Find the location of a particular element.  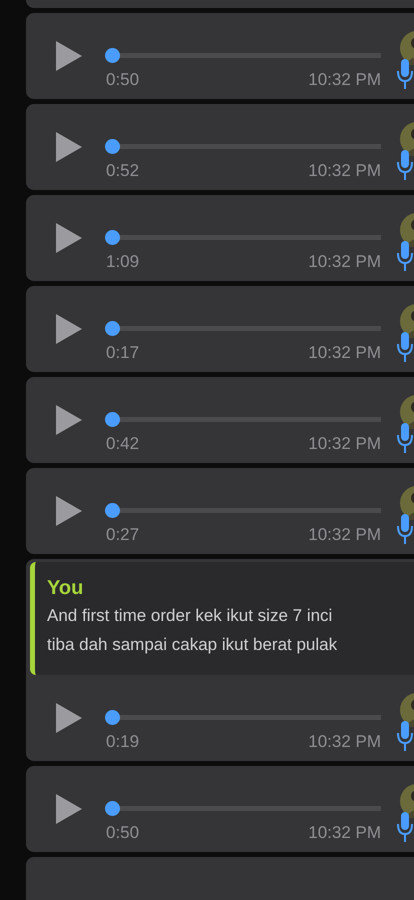

voice-duration: 0:52 is located at coordinates (123, 171).